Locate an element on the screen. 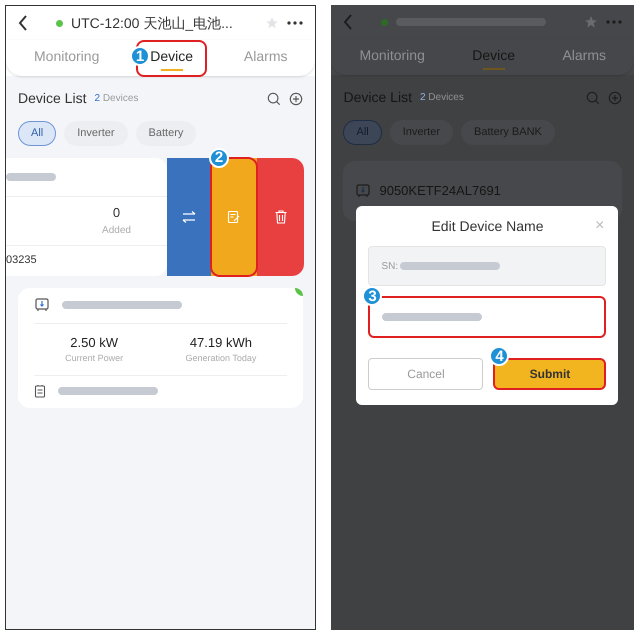  trash-icon is located at coordinates (280, 217).